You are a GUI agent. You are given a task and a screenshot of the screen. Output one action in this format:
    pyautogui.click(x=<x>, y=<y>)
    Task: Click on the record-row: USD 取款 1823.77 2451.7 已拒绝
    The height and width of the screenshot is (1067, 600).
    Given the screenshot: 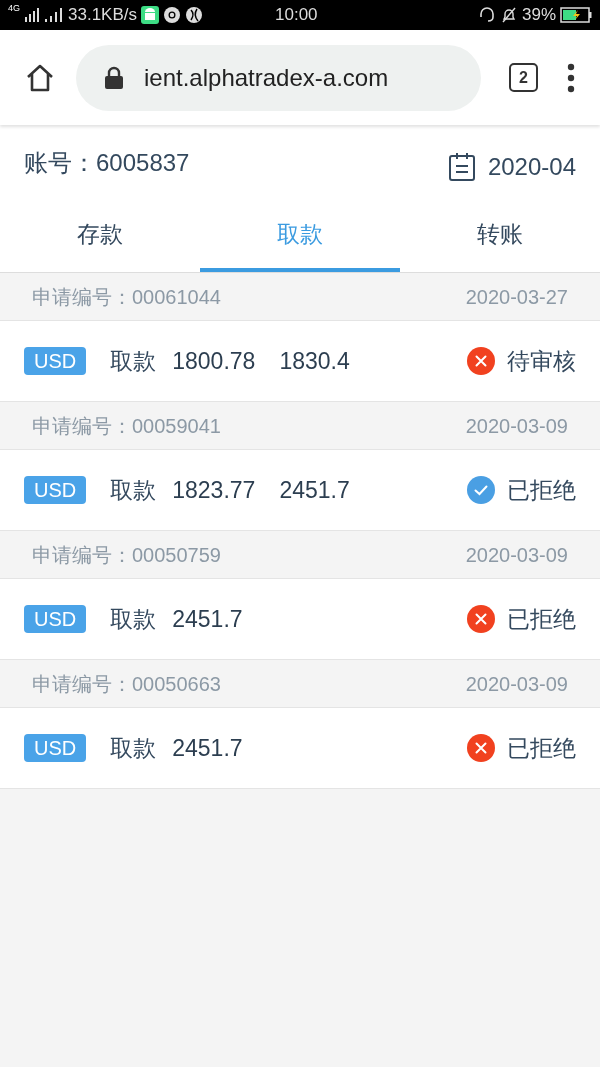 What is the action you would take?
    pyautogui.click(x=300, y=490)
    